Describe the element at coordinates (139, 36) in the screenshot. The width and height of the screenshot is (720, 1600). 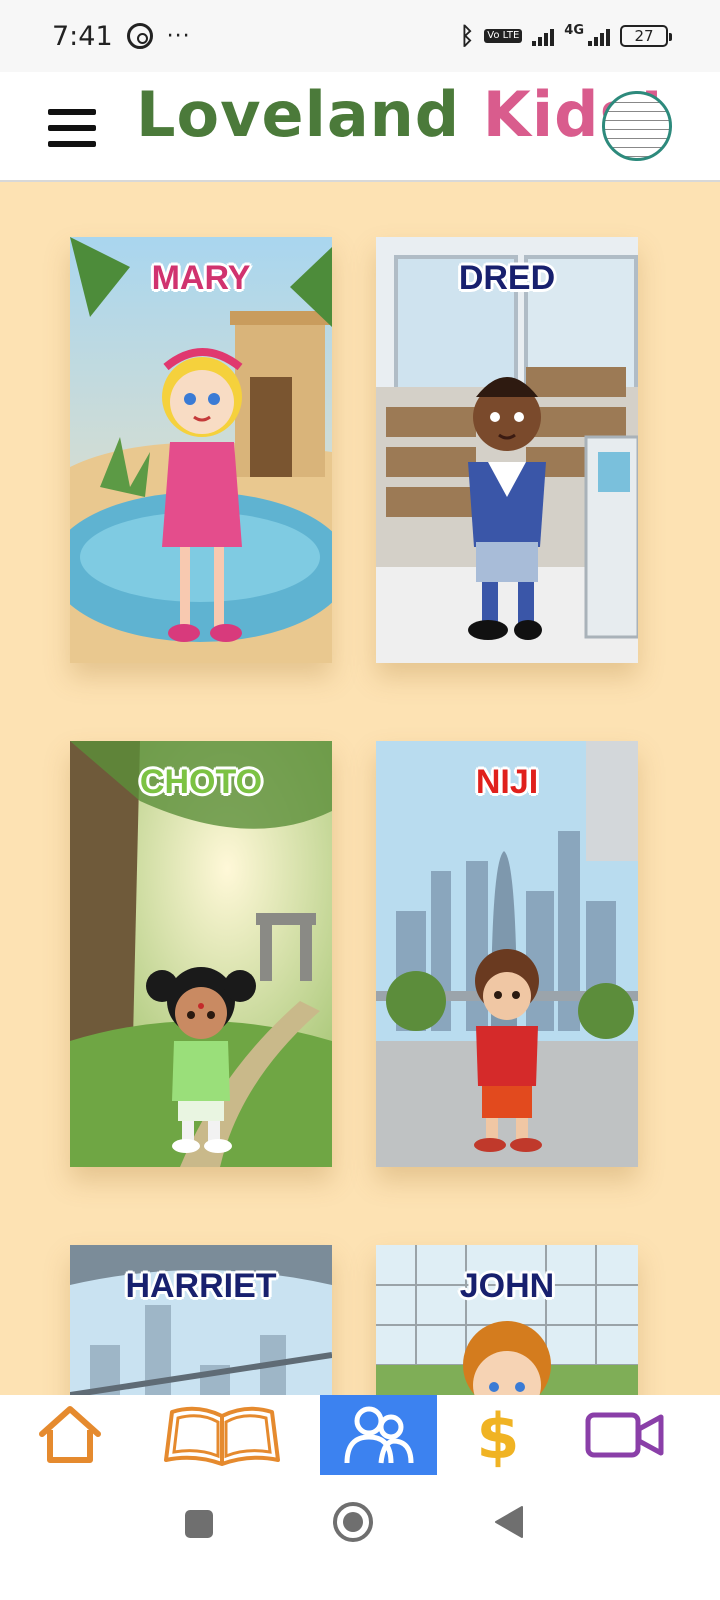
I see `whatsapp-icon` at that location.